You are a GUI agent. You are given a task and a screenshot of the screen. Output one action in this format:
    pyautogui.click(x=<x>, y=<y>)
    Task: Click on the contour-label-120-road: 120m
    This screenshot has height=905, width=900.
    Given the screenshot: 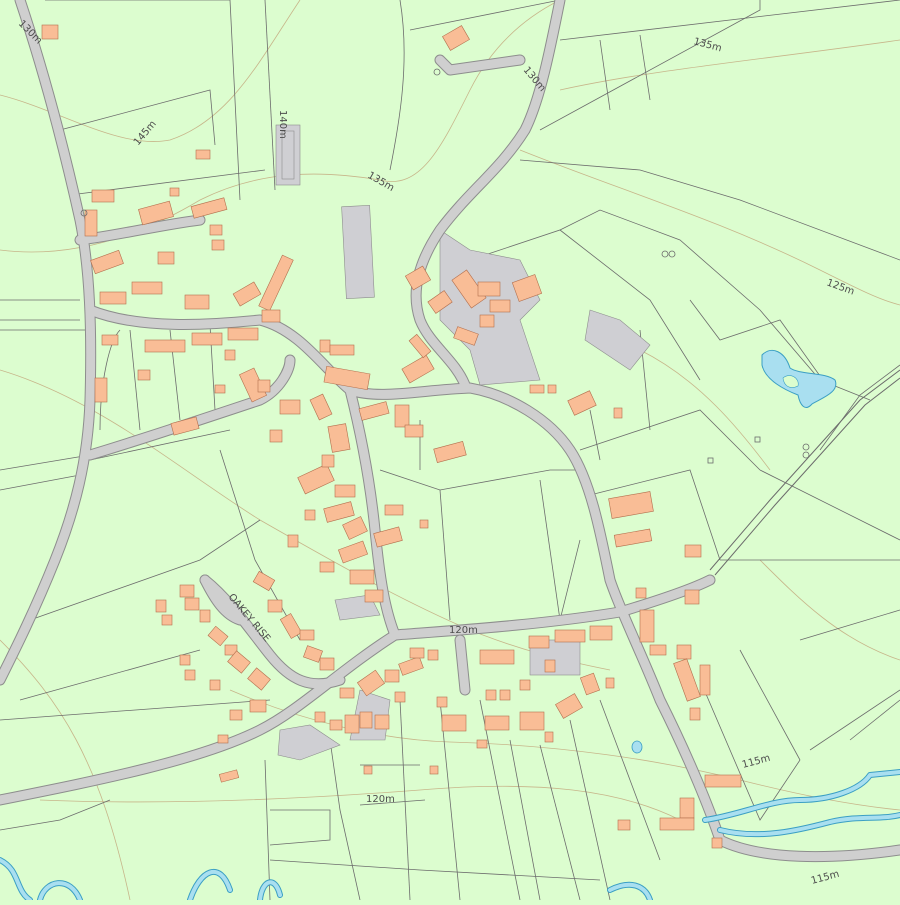 What is the action you would take?
    pyautogui.click(x=463, y=630)
    